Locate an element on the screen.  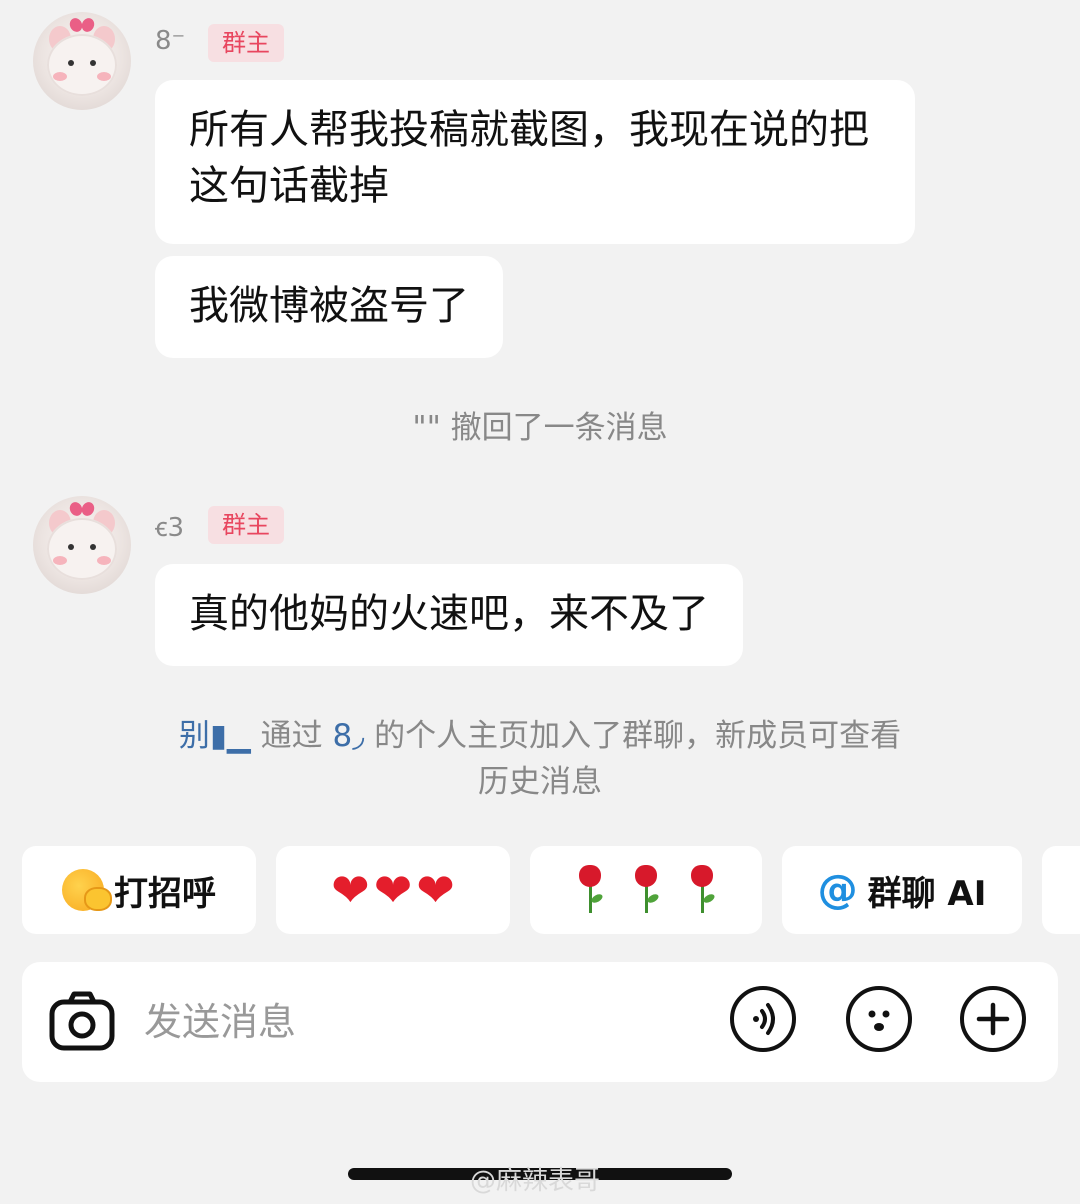
quick-reply-roses is located at coordinates (646, 890).